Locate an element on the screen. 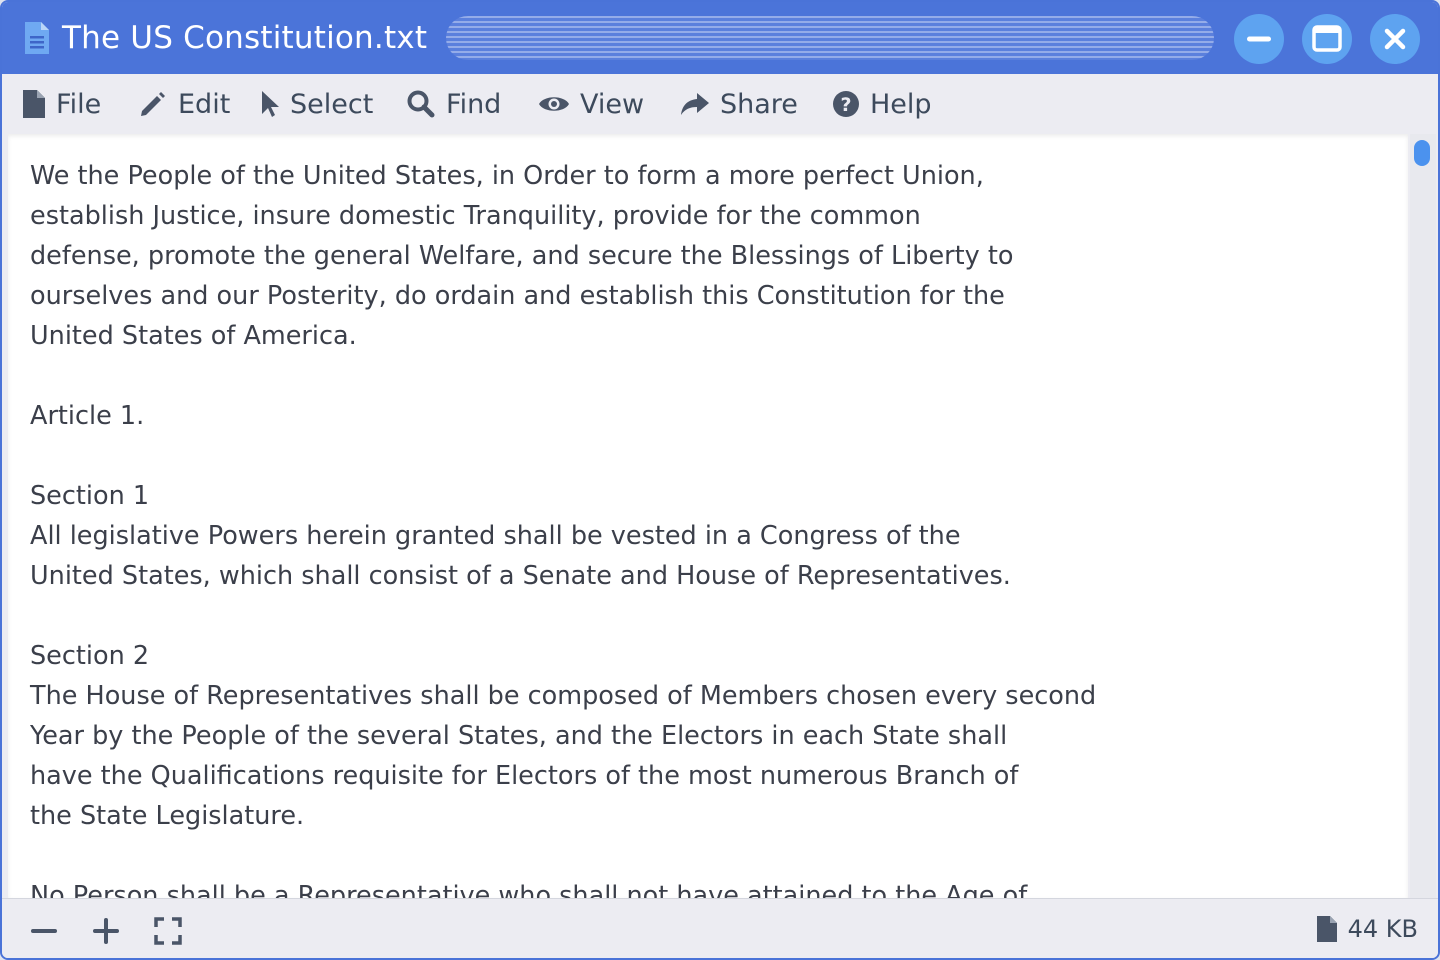 This screenshot has height=960, width=1440. file-size-indicator: 44 KB is located at coordinates (1367, 929).